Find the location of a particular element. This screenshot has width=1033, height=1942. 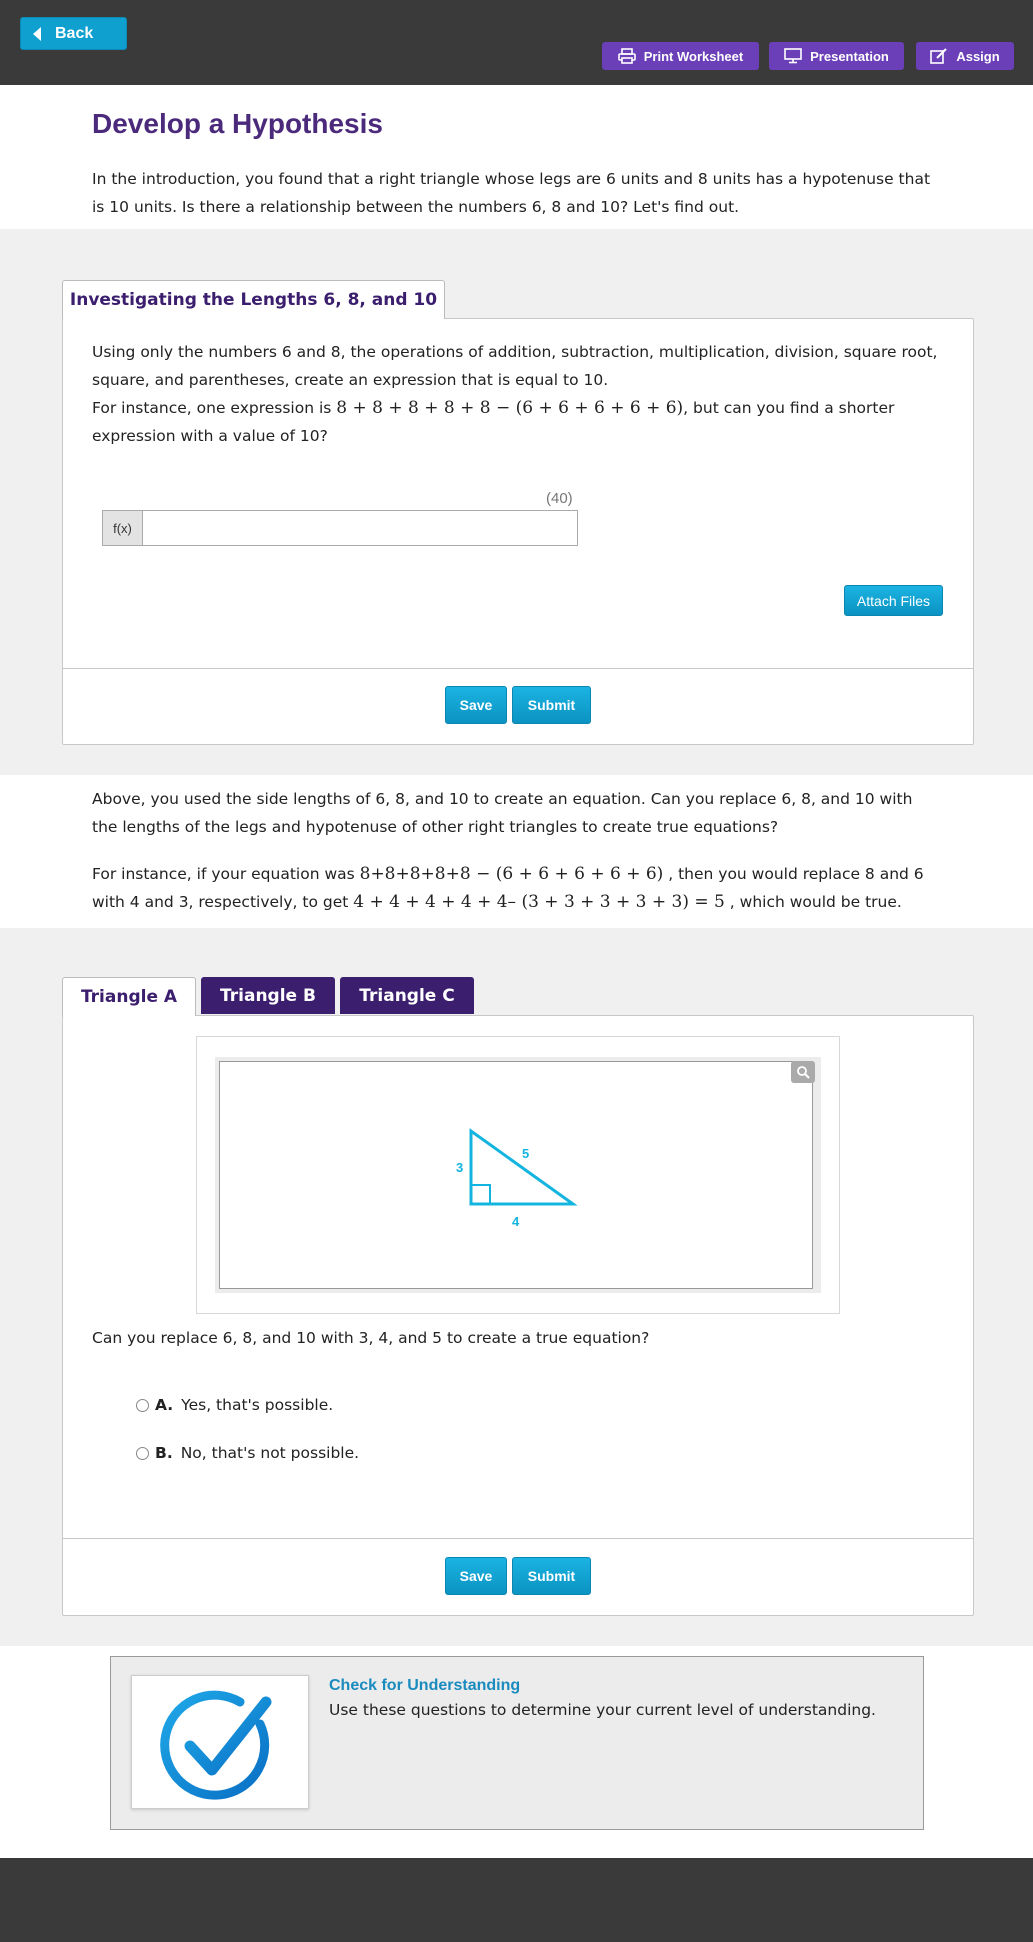

triangle-shape is located at coordinates (523, 1167).